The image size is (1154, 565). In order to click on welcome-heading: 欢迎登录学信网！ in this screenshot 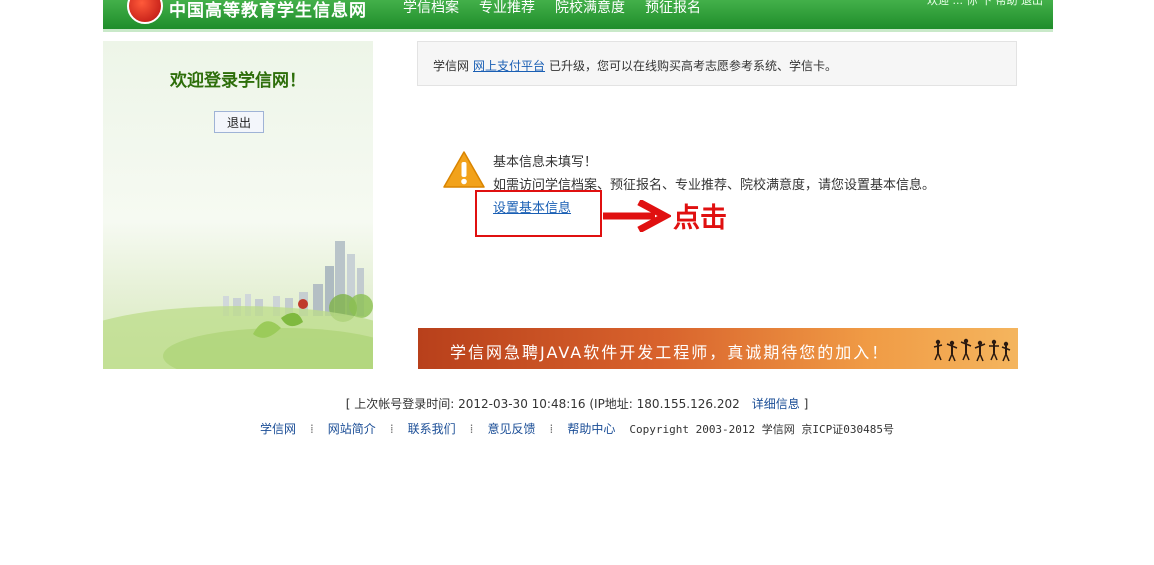, I will do `click(238, 81)`.